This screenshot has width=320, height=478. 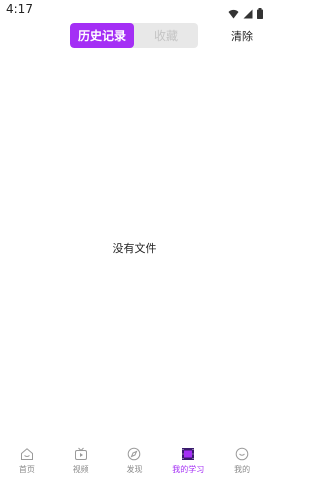 What do you see at coordinates (81, 454) in the screenshot?
I see `tv-icon` at bounding box center [81, 454].